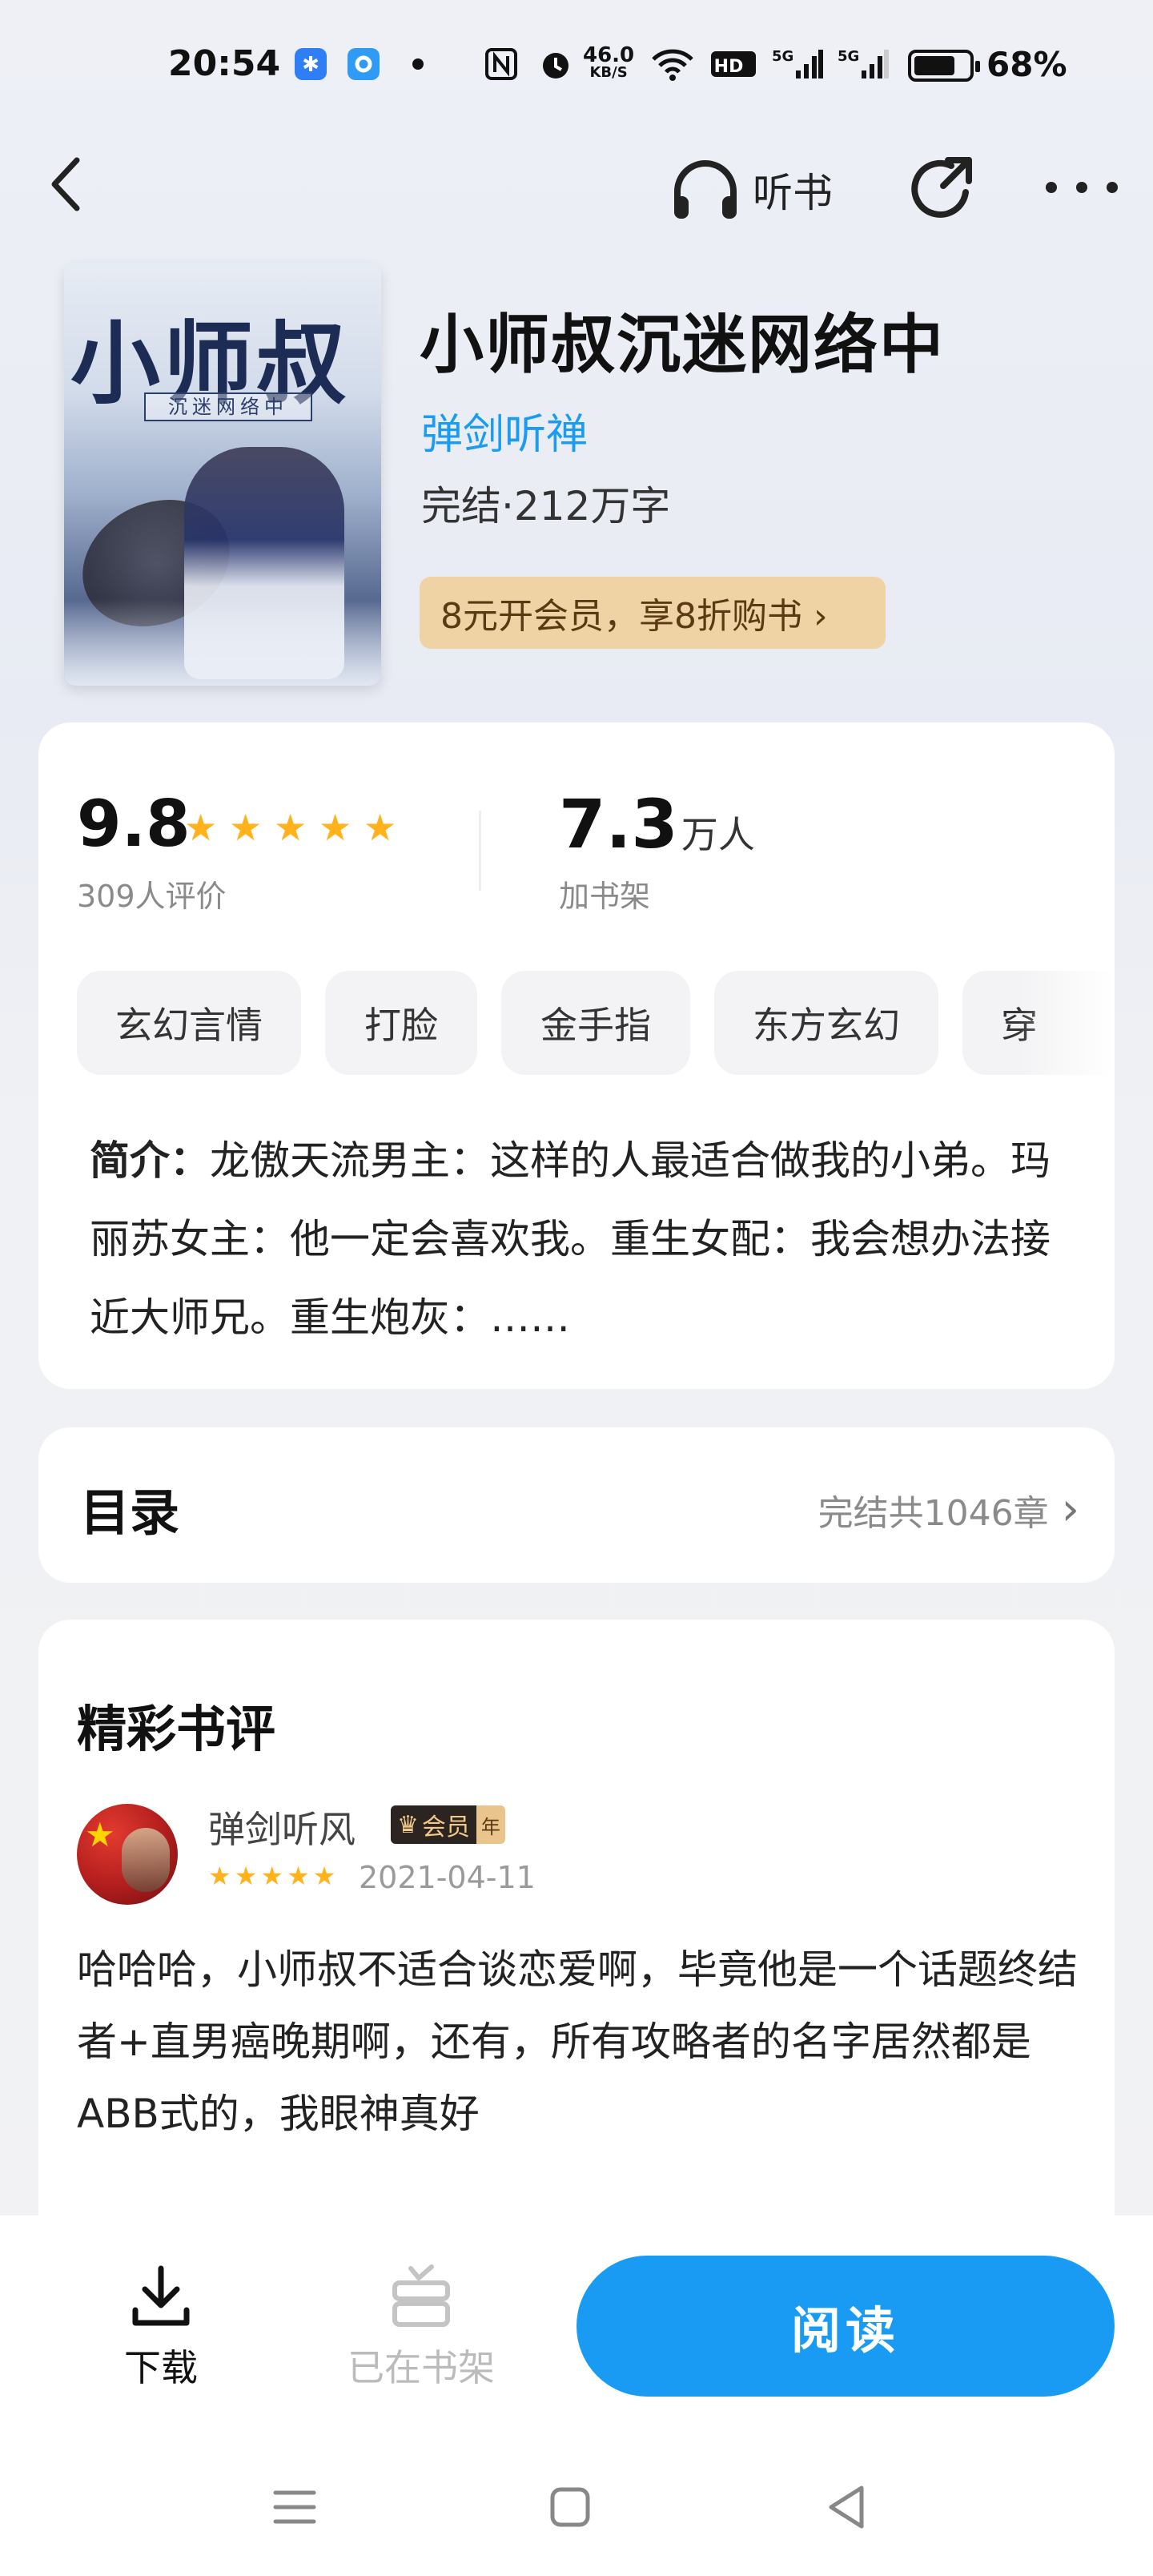 The width and height of the screenshot is (1153, 2576). What do you see at coordinates (576, 1505) in the screenshot?
I see `table-of-contents-row: 目录 完结共1046章 ›` at bounding box center [576, 1505].